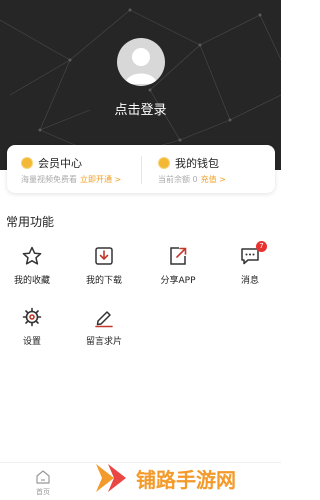  Describe the element at coordinates (261, 246) in the screenshot. I see `message-count-badge: 7` at that location.